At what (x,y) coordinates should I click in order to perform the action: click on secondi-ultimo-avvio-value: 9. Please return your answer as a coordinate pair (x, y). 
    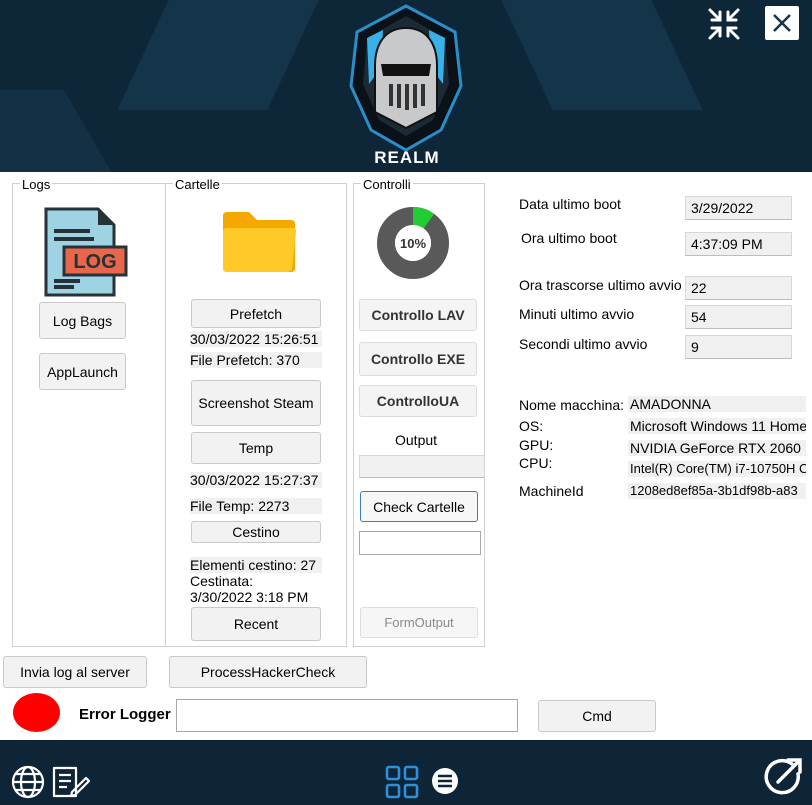
    Looking at the image, I should click on (738, 347).